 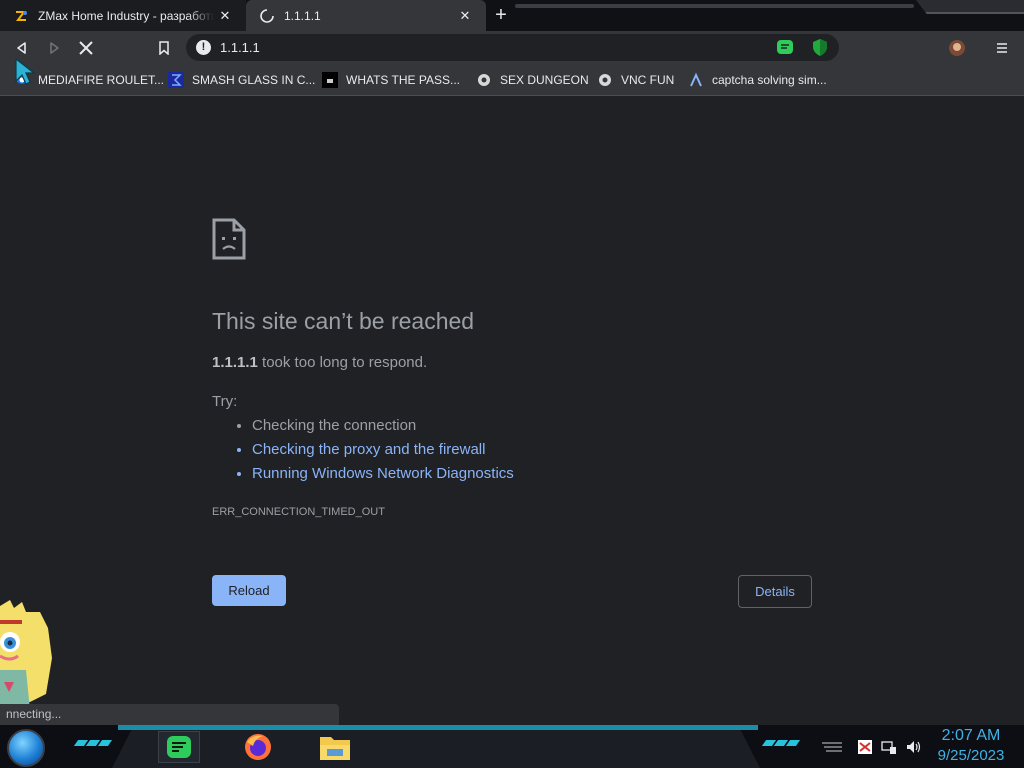 I want to click on window-frame-corner, so click(x=970, y=7).